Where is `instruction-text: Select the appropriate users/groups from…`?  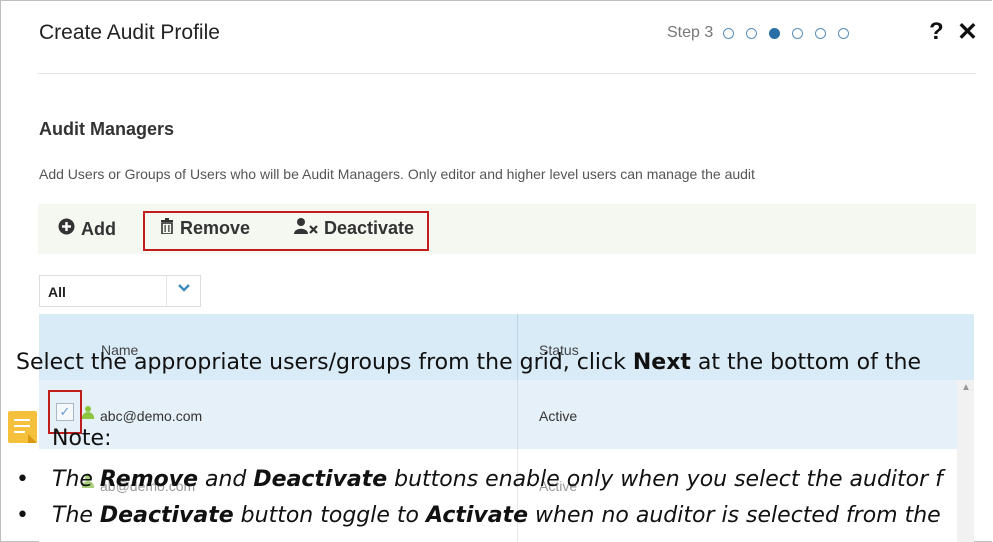
instruction-text: Select the appropriate users/groups from… is located at coordinates (468, 362).